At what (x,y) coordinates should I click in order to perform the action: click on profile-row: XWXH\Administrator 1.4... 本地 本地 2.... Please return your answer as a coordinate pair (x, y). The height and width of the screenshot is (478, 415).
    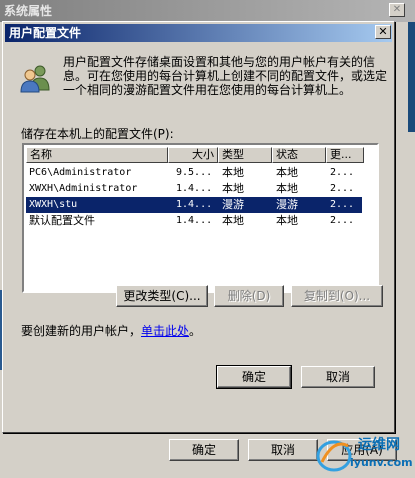
    Looking at the image, I should click on (194, 189).